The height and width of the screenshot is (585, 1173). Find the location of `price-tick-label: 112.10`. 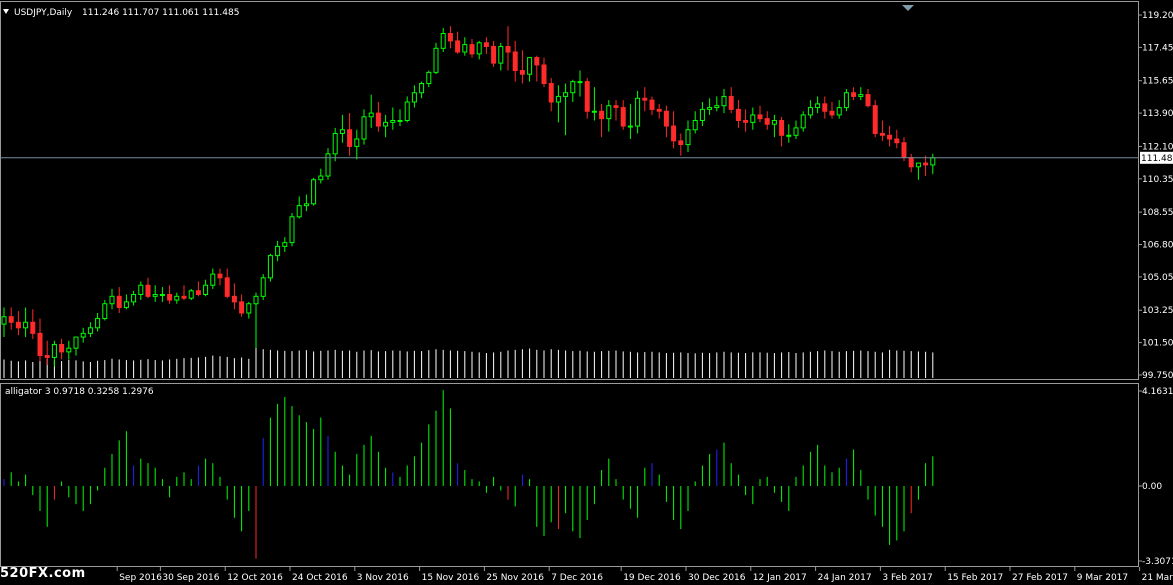

price-tick-label: 112.10 is located at coordinates (1157, 147).